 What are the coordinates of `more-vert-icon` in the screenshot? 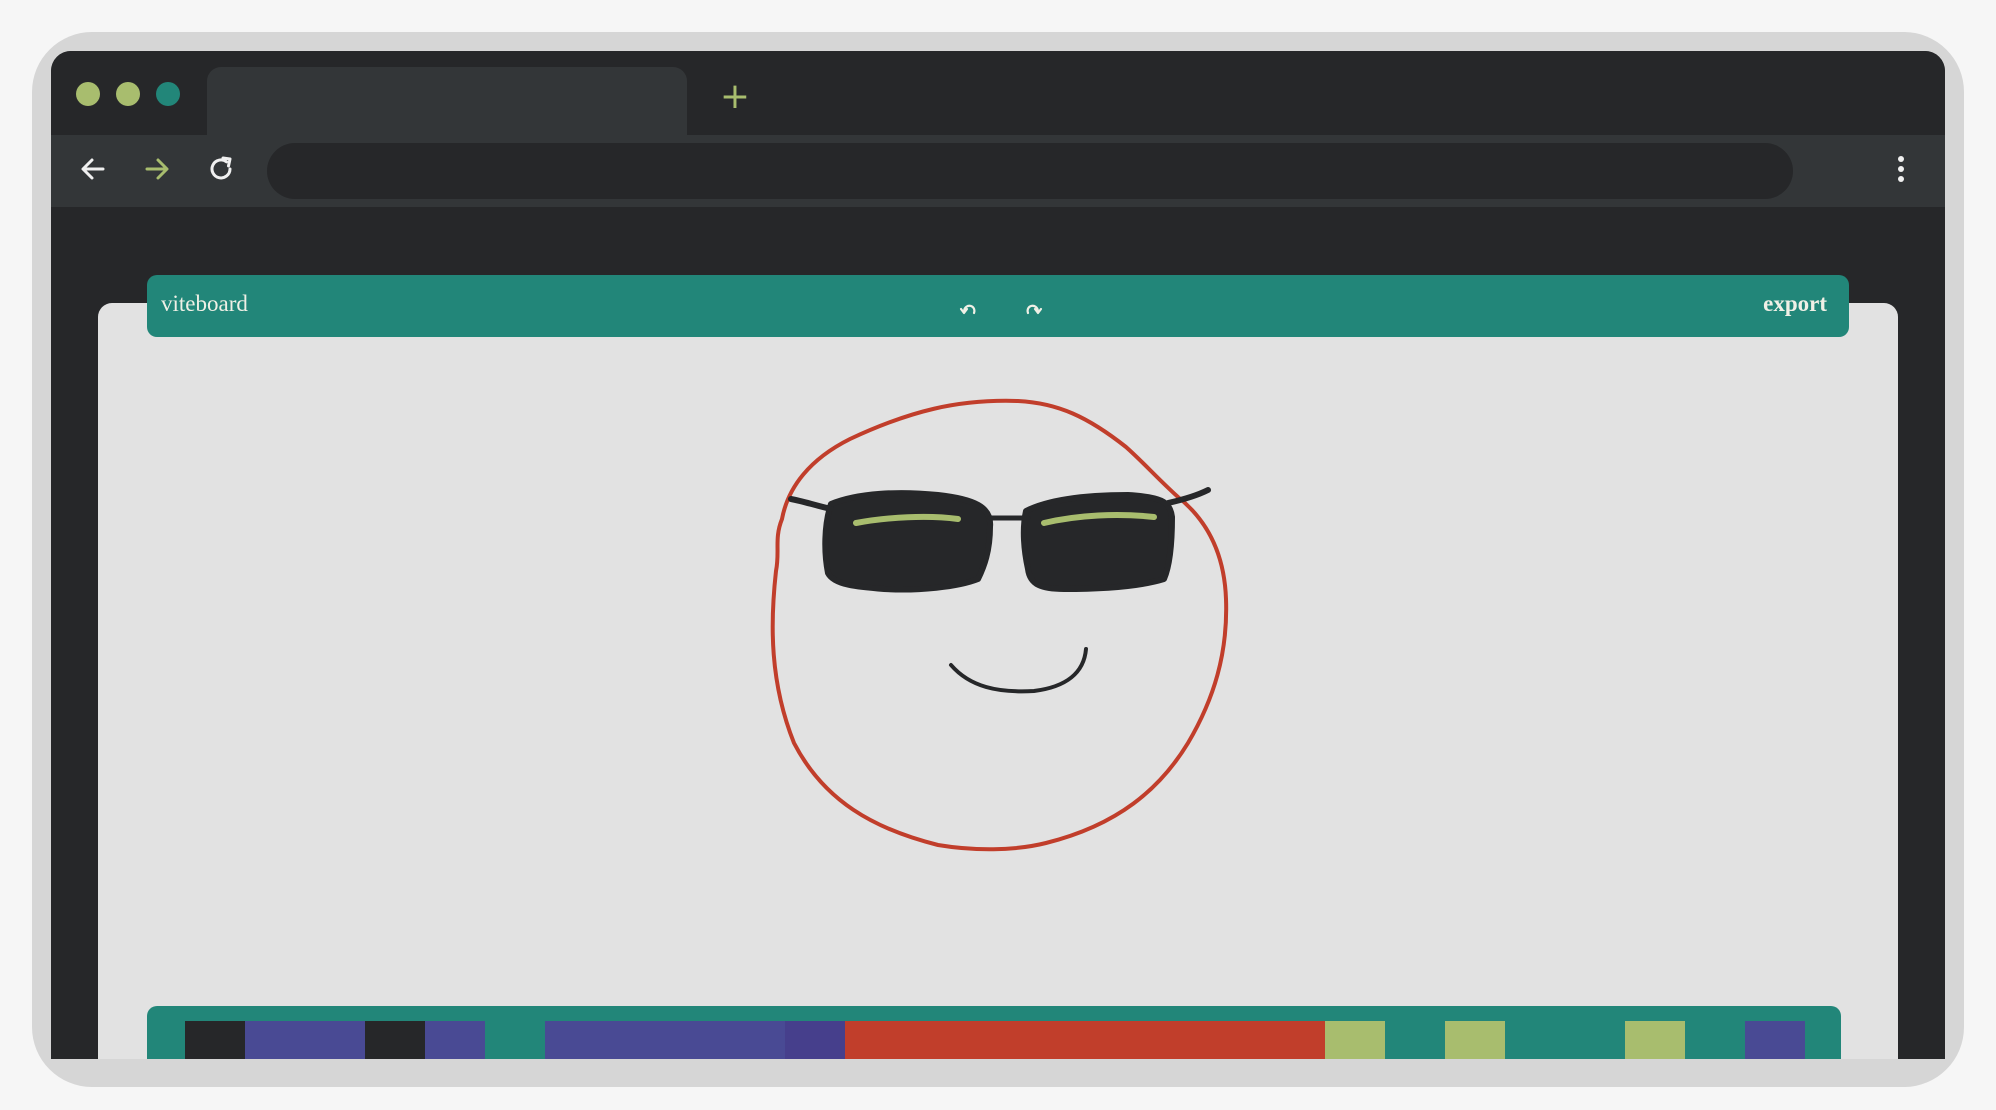 It's located at (1901, 169).